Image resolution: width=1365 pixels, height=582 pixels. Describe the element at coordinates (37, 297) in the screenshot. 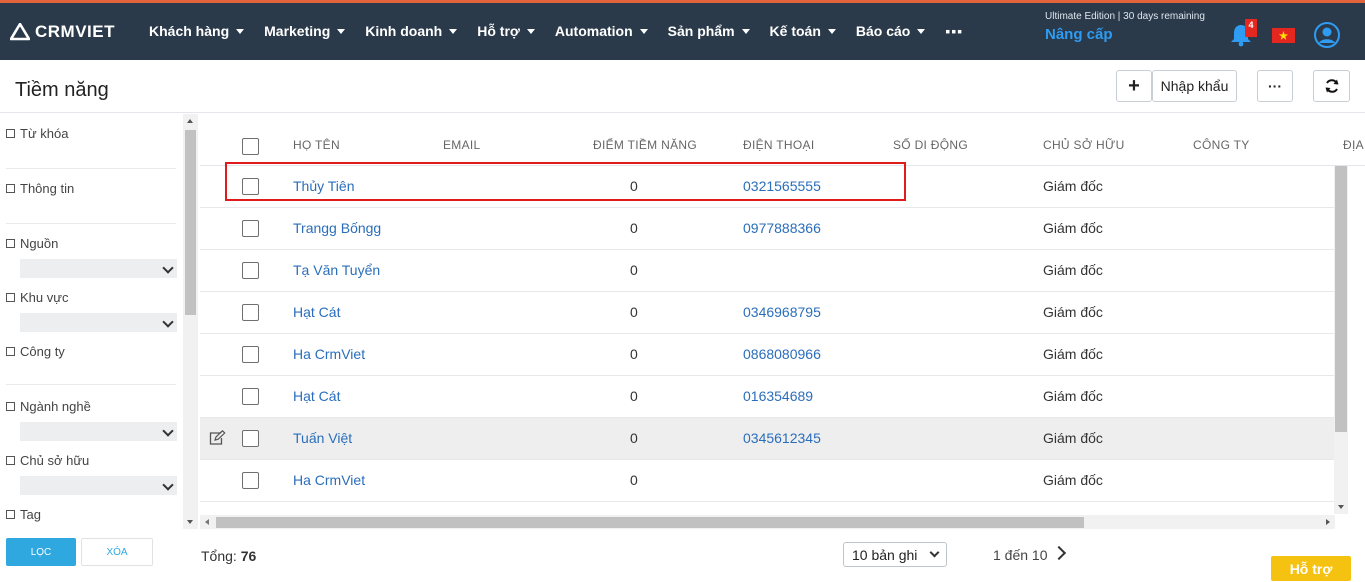

I see `filter-region: Khu vực` at that location.